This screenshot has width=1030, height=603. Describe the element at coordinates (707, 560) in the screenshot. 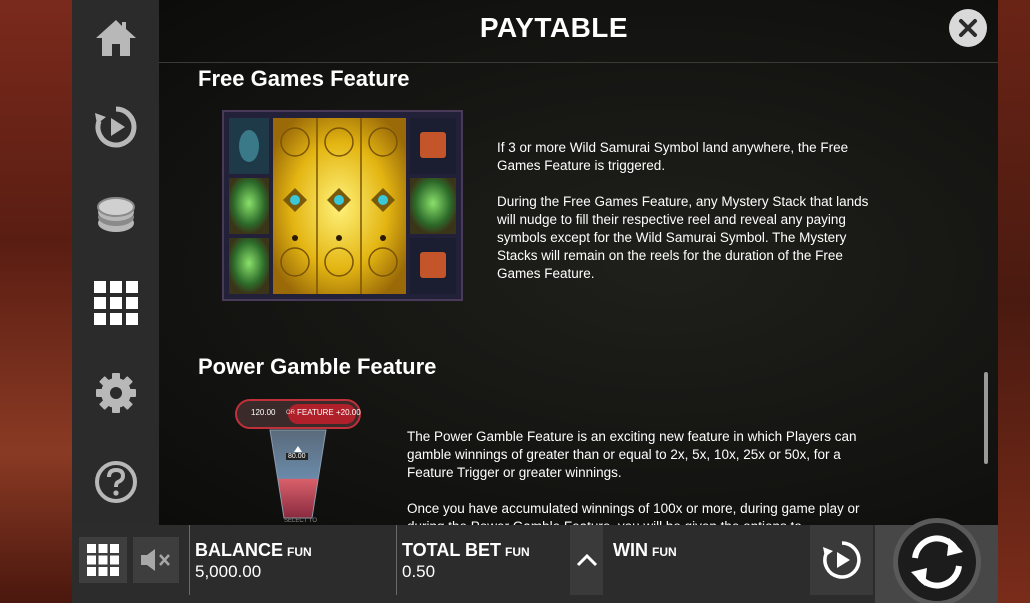

I see `win-display: WIN FUN` at that location.